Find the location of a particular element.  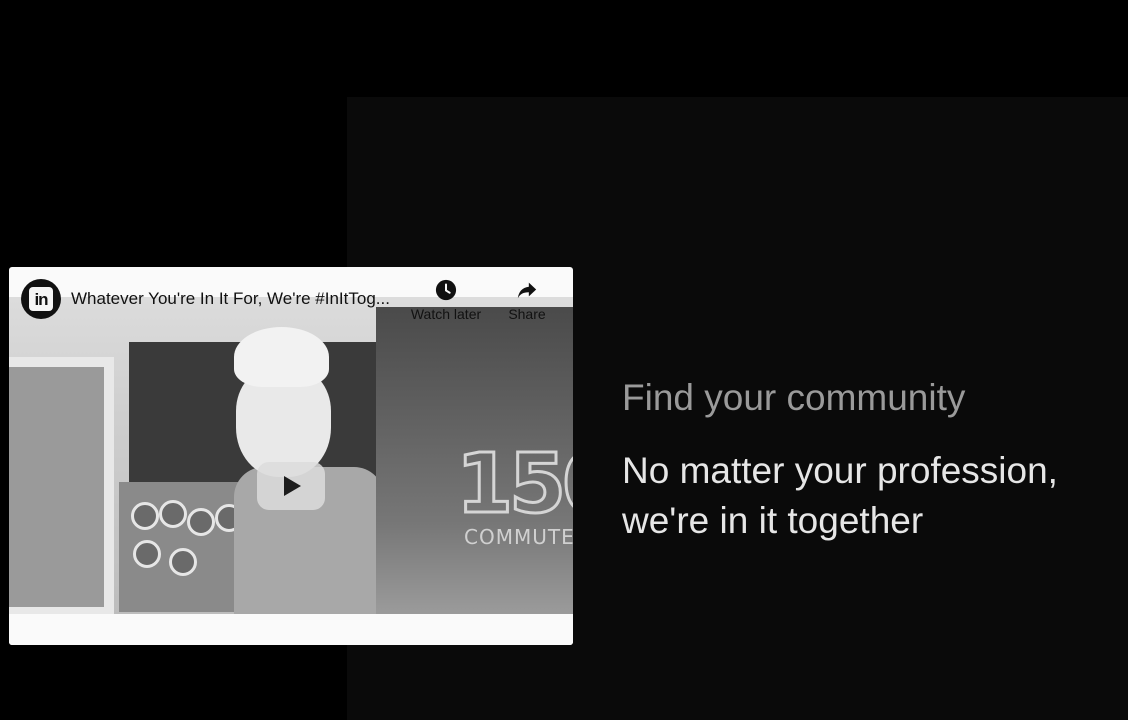

share-button: Share is located at coordinates (527, 300).